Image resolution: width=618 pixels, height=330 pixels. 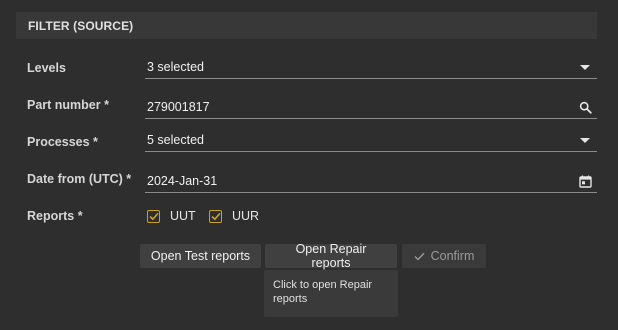 What do you see at coordinates (246, 216) in the screenshot?
I see `uur-label: UUR` at bounding box center [246, 216].